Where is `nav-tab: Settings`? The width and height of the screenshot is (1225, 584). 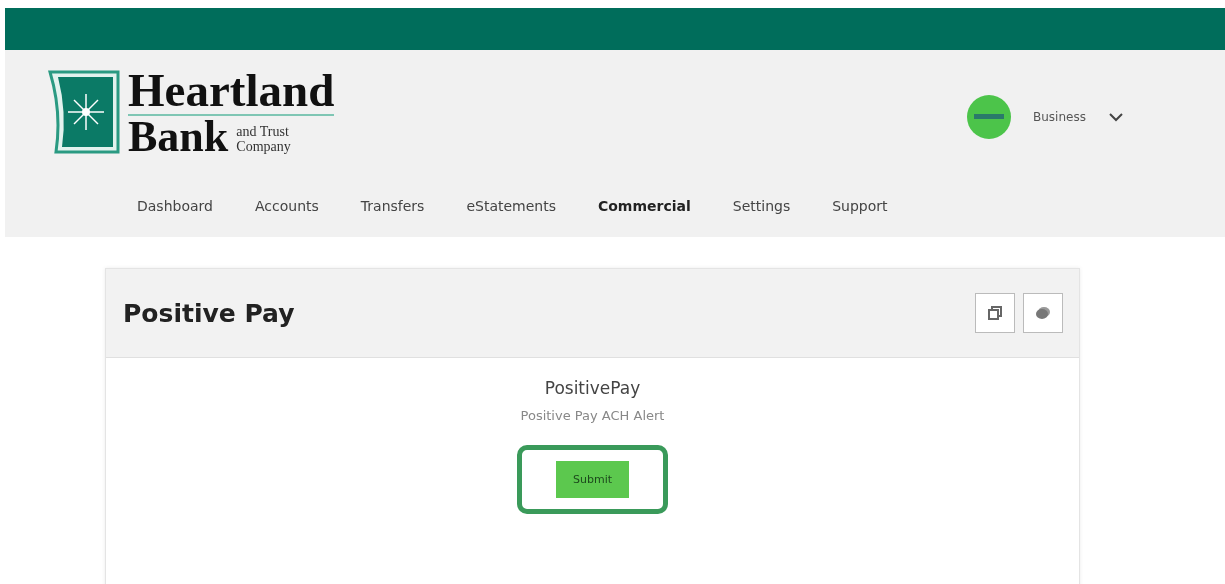 nav-tab: Settings is located at coordinates (761, 206).